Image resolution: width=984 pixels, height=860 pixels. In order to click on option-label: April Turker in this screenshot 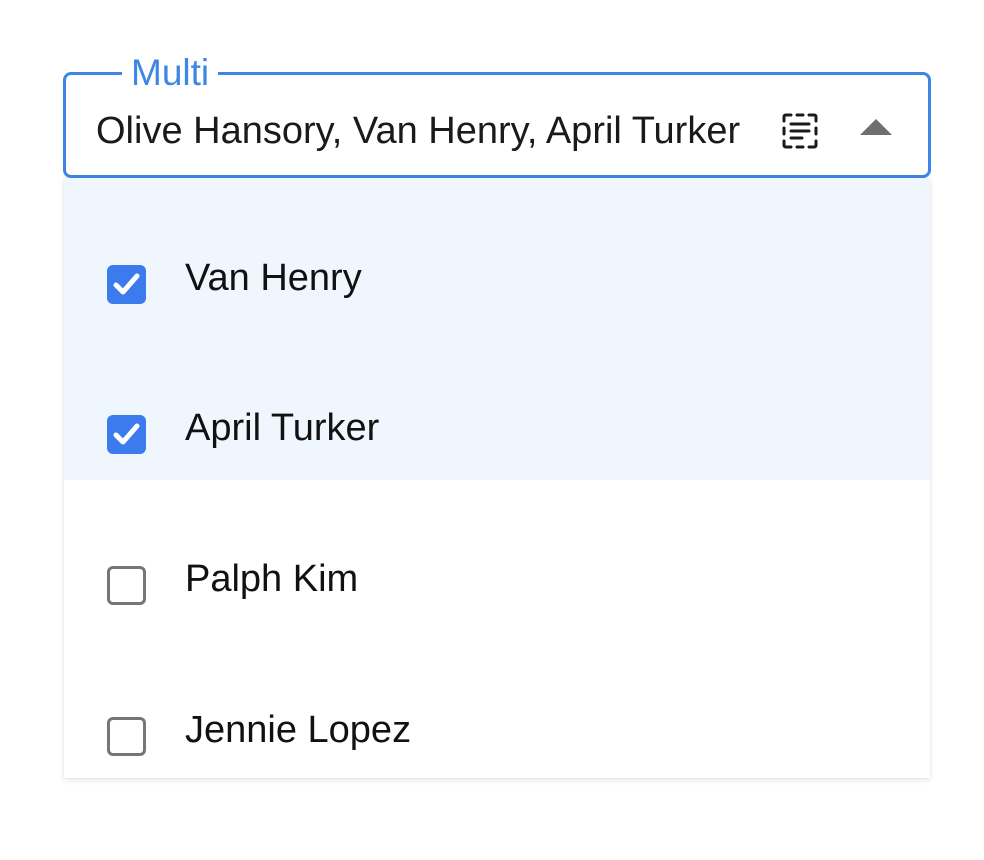, I will do `click(282, 428)`.